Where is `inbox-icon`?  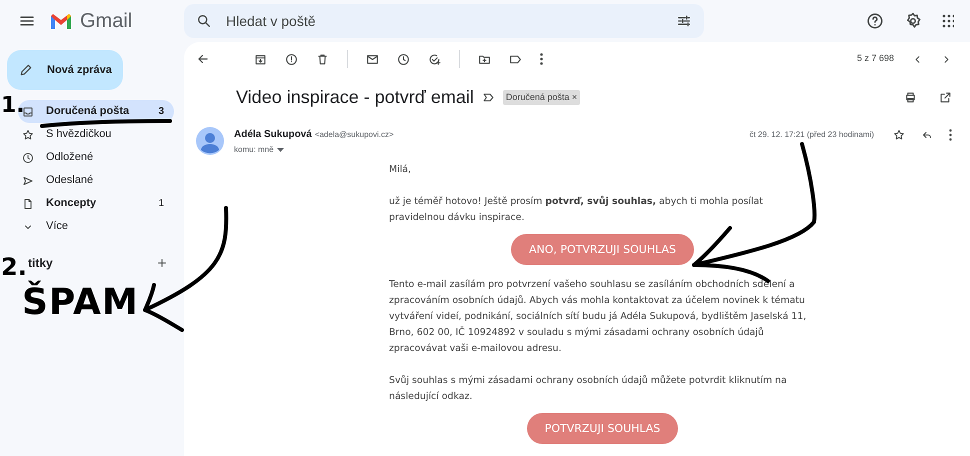
inbox-icon is located at coordinates (28, 112).